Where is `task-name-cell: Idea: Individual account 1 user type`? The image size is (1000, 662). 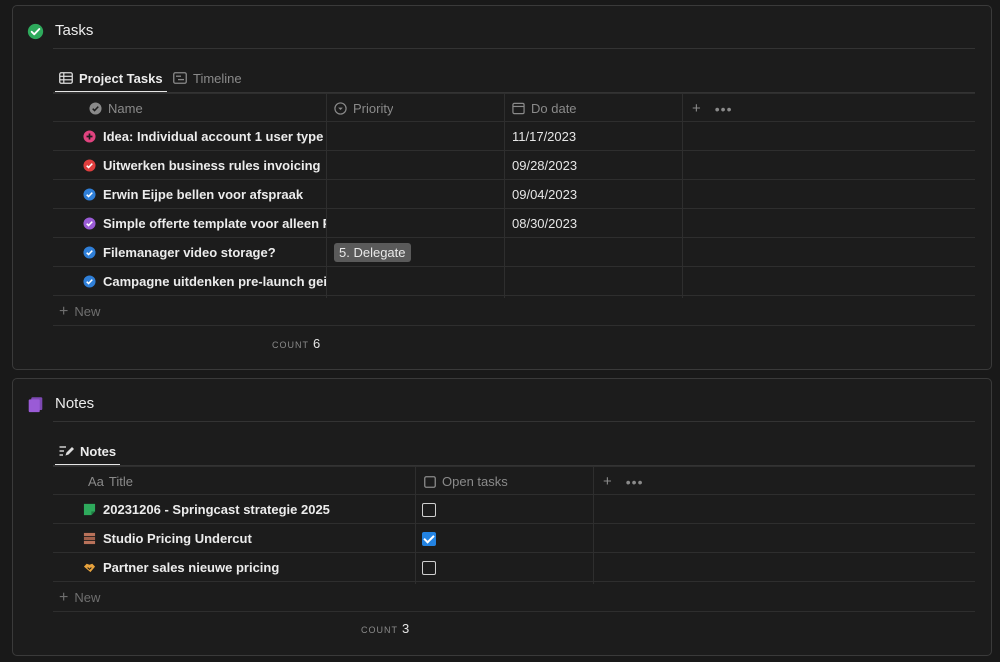
task-name-cell: Idea: Individual account 1 user type is located at coordinates (204, 136).